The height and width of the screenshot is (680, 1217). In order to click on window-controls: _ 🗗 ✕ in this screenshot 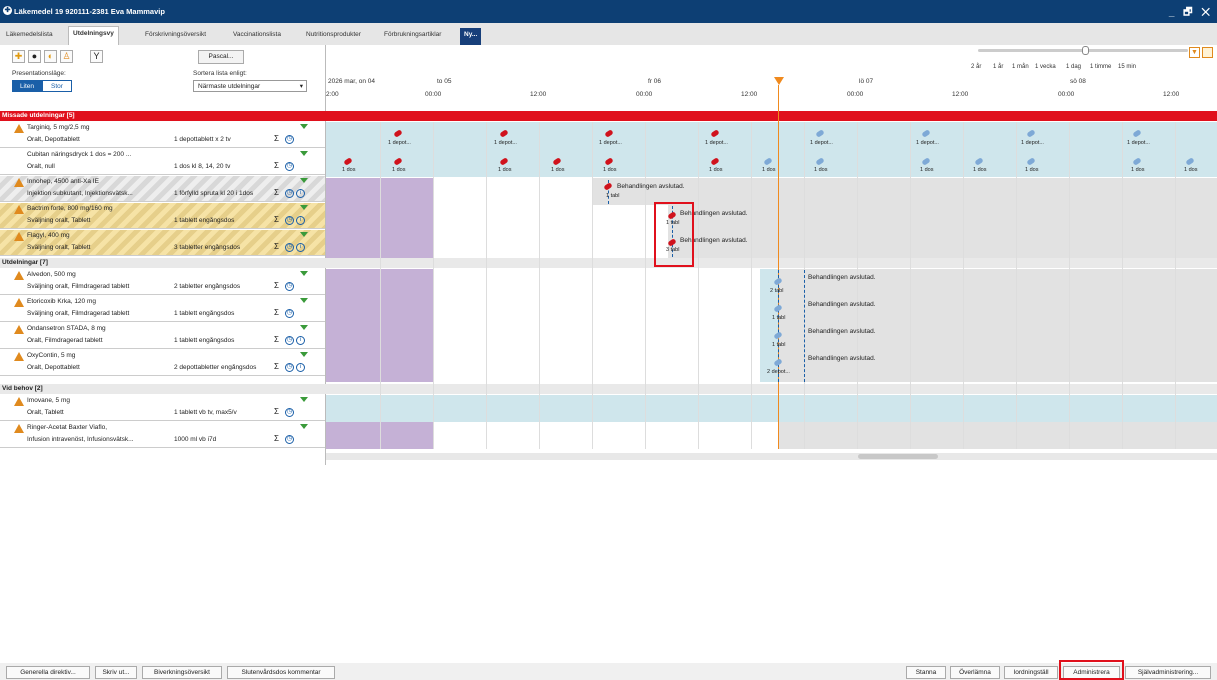, I will do `click(1191, 13)`.